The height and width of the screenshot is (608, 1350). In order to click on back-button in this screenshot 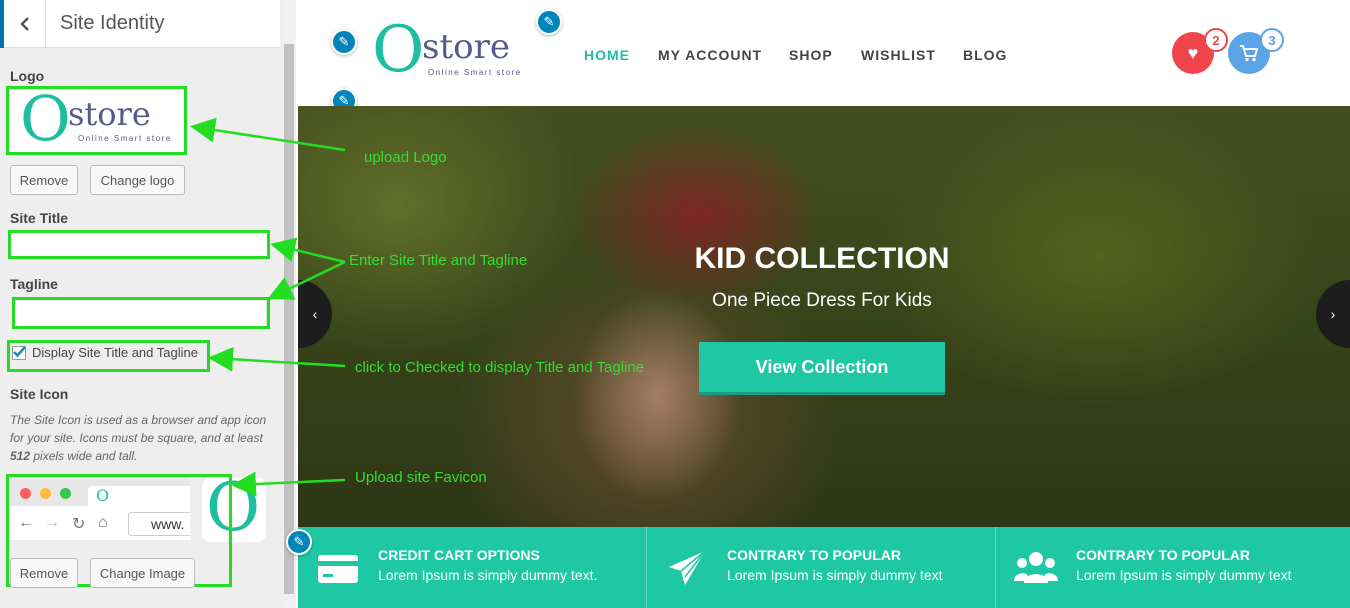, I will do `click(23, 24)`.